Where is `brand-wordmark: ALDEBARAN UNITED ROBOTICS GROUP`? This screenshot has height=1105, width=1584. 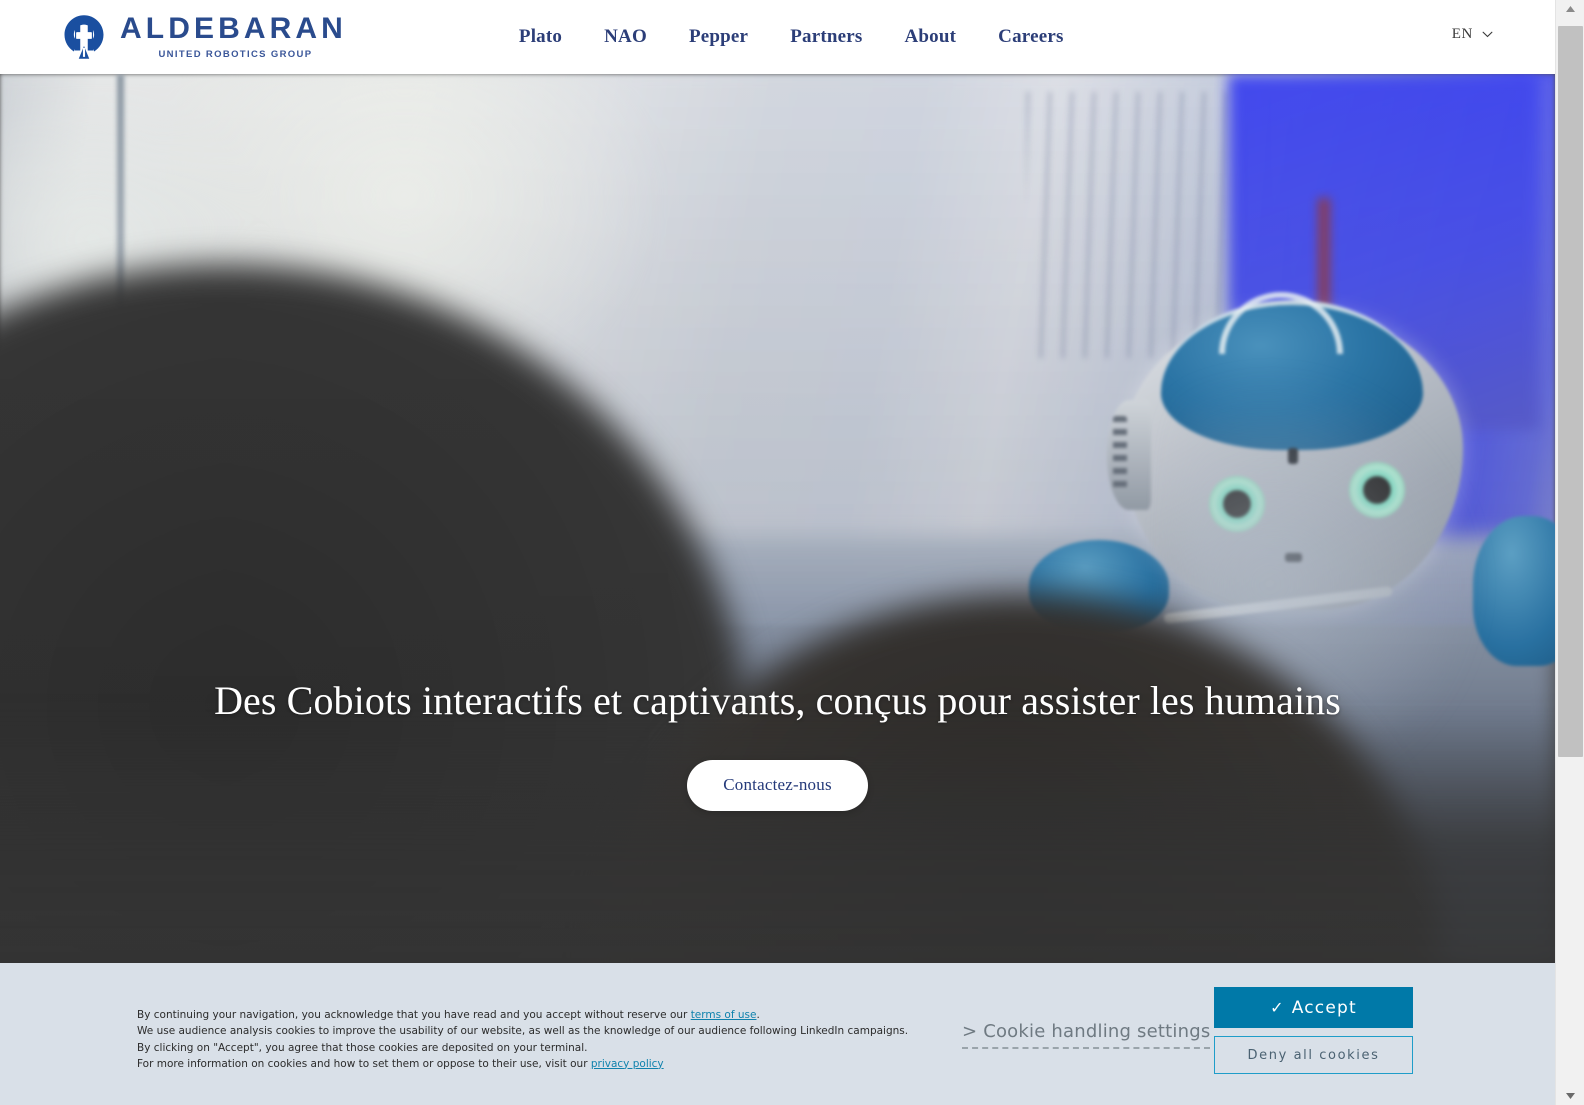
brand-wordmark: ALDEBARAN UNITED ROBOTICS GROUP is located at coordinates (233, 37).